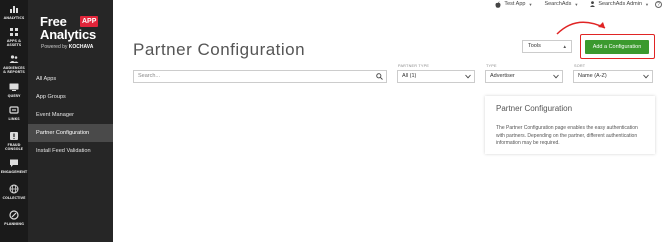  I want to click on help-icon: ?, so click(658, 4).